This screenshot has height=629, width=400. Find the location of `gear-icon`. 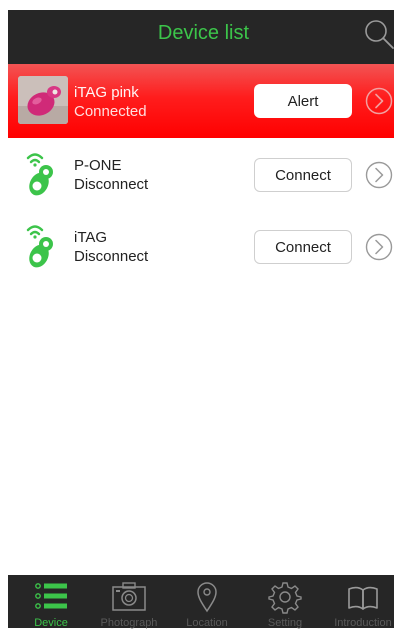

gear-icon is located at coordinates (285, 598).